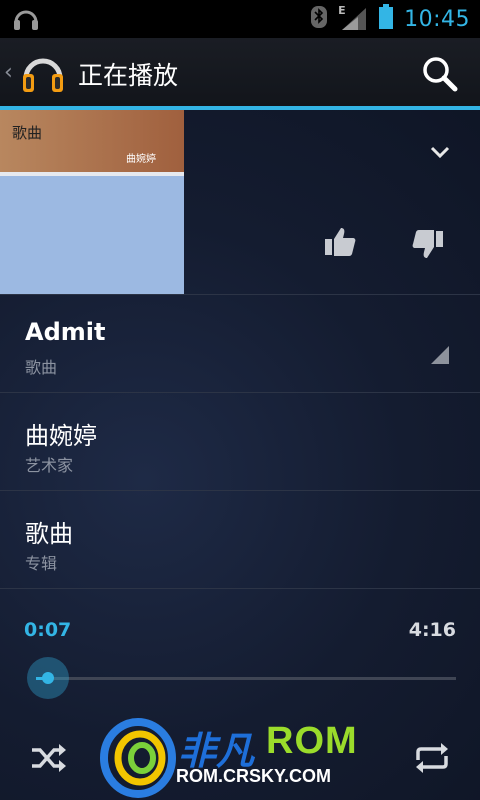 The width and height of the screenshot is (480, 800). Describe the element at coordinates (243, 754) in the screenshot. I see `watermark-logo: 非凡 ROM ROM.CRSKY.COM` at that location.